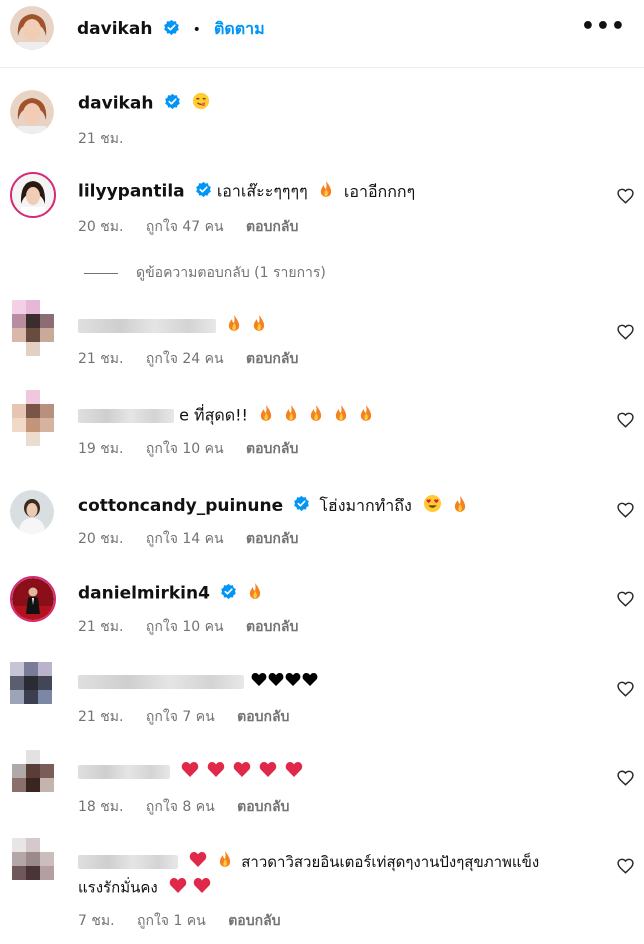 This screenshot has width=644, height=944. I want to click on comment-item: 21 ชม. ถูกใจ 24 คน ตอบกลับ, so click(322, 333).